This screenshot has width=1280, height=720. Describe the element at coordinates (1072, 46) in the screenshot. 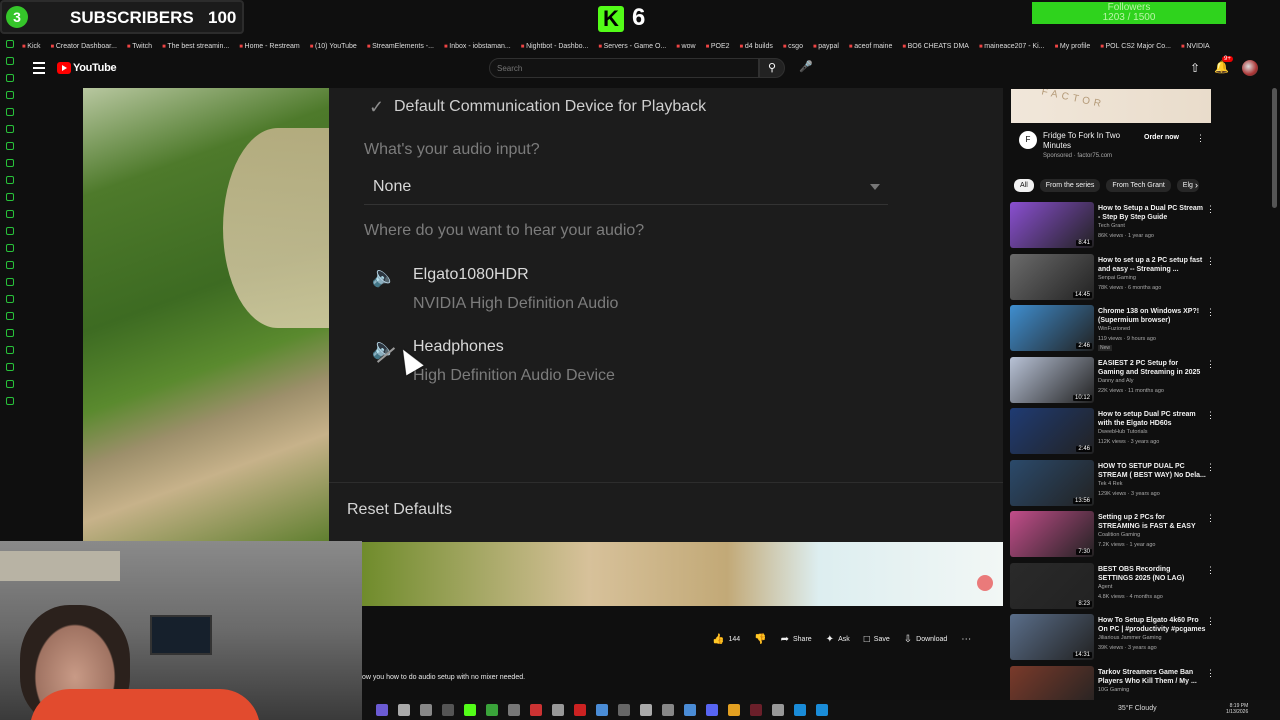

I see `bookmark-item: My profile` at that location.